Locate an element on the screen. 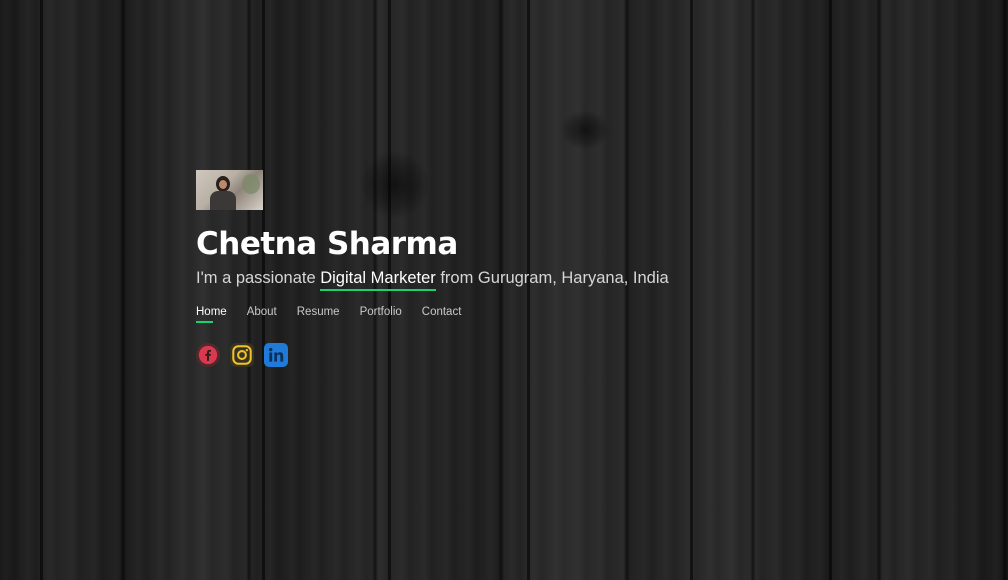  page-title: Chetna Sharma is located at coordinates (327, 244).